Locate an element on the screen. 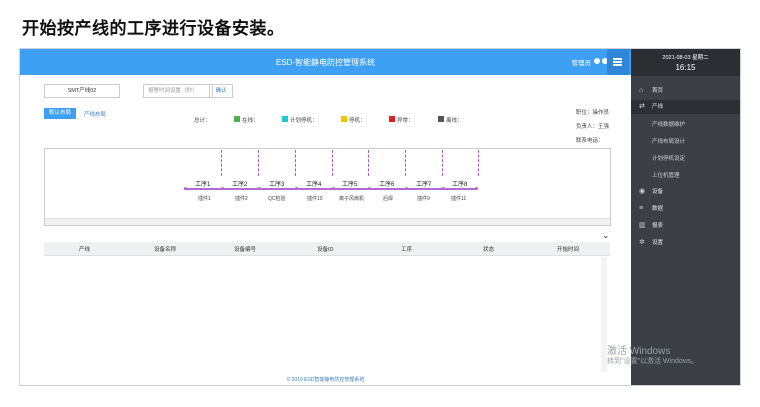 This screenshot has height=407, width=760. process-label: 工序2 is located at coordinates (239, 183).